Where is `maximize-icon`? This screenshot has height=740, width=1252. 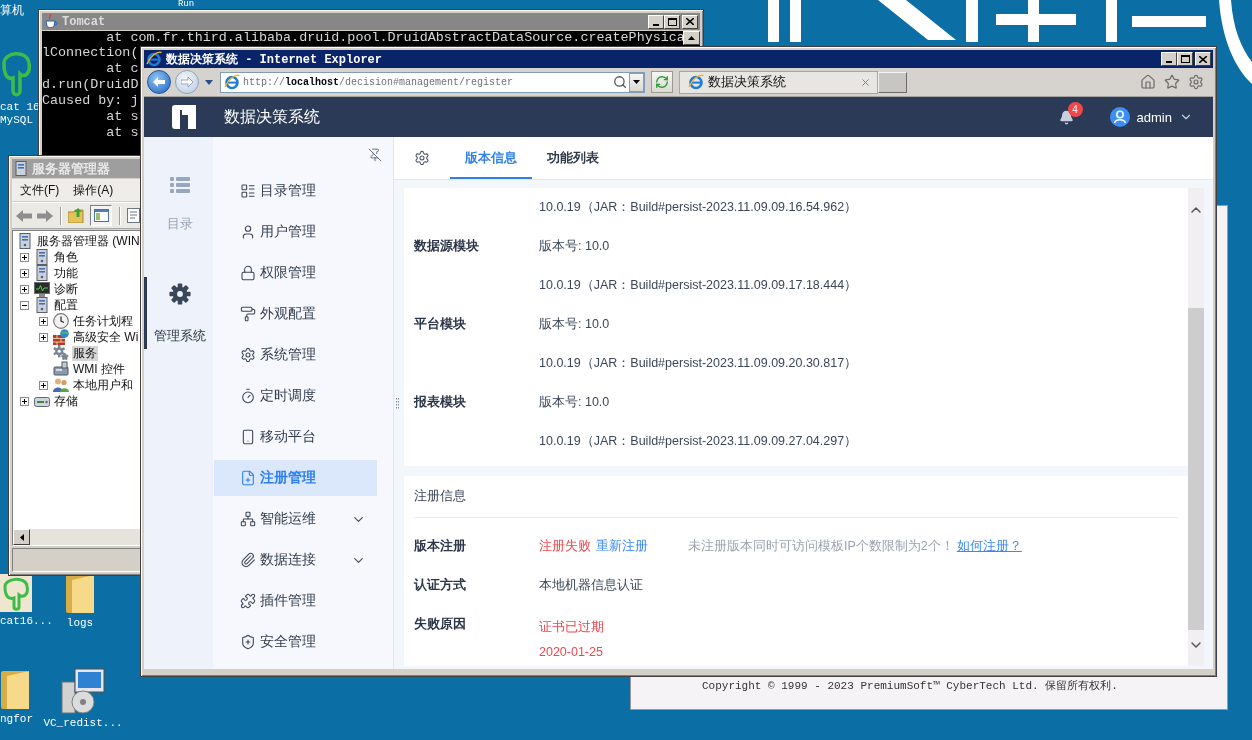 maximize-icon is located at coordinates (1185, 59).